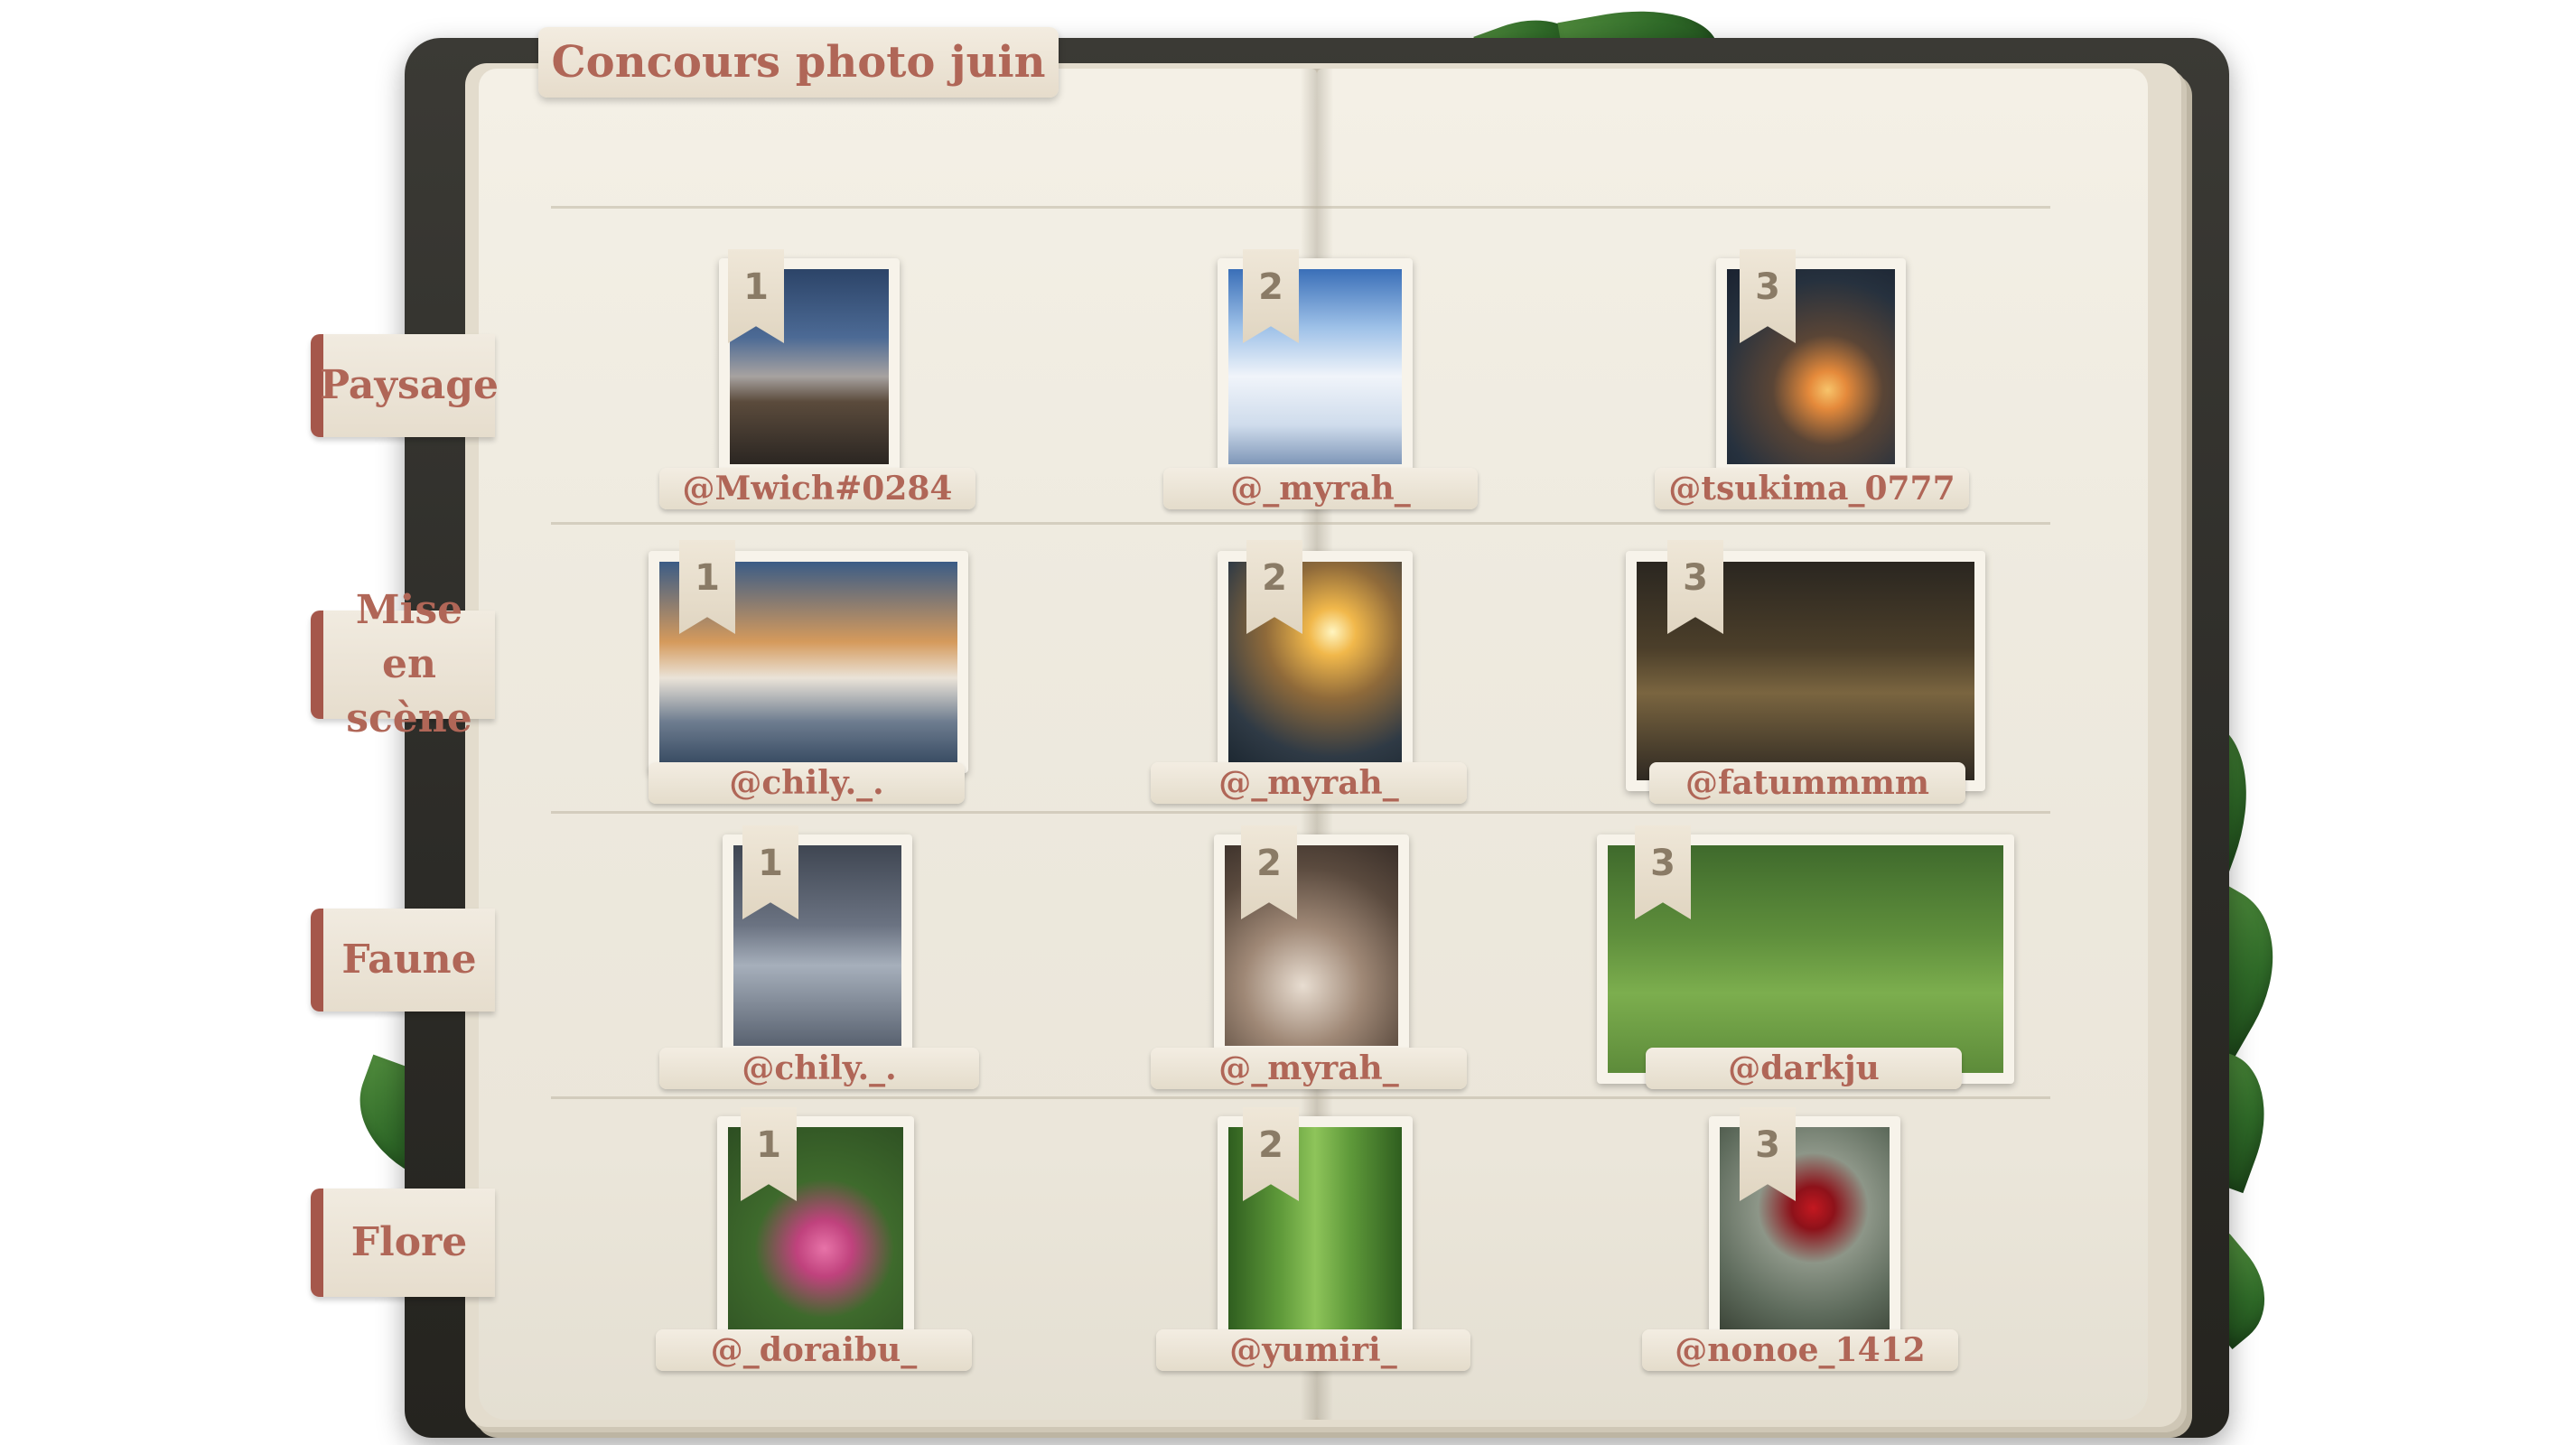 The width and height of the screenshot is (2576, 1445). What do you see at coordinates (409, 960) in the screenshot?
I see `category-label: Faune` at bounding box center [409, 960].